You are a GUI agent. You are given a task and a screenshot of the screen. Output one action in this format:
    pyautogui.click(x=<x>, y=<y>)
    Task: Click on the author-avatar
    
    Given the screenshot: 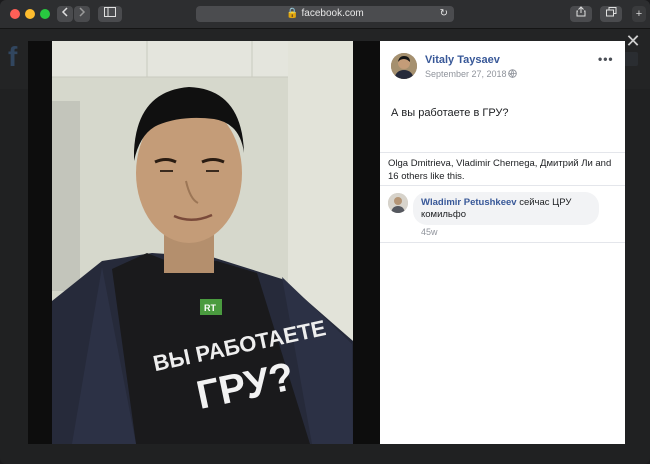 What is the action you would take?
    pyautogui.click(x=404, y=66)
    